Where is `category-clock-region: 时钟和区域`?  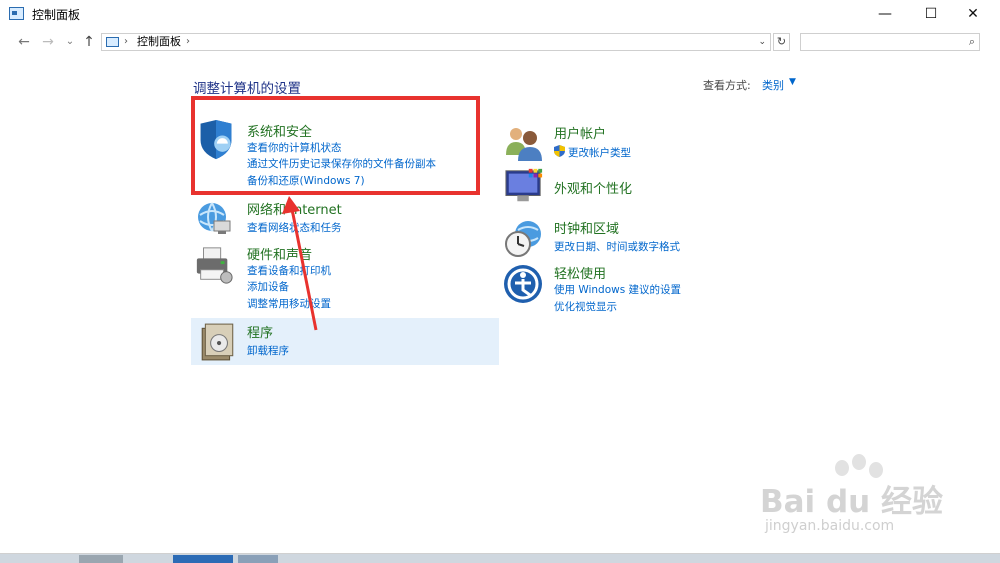 category-clock-region: 时钟和区域 is located at coordinates (586, 227).